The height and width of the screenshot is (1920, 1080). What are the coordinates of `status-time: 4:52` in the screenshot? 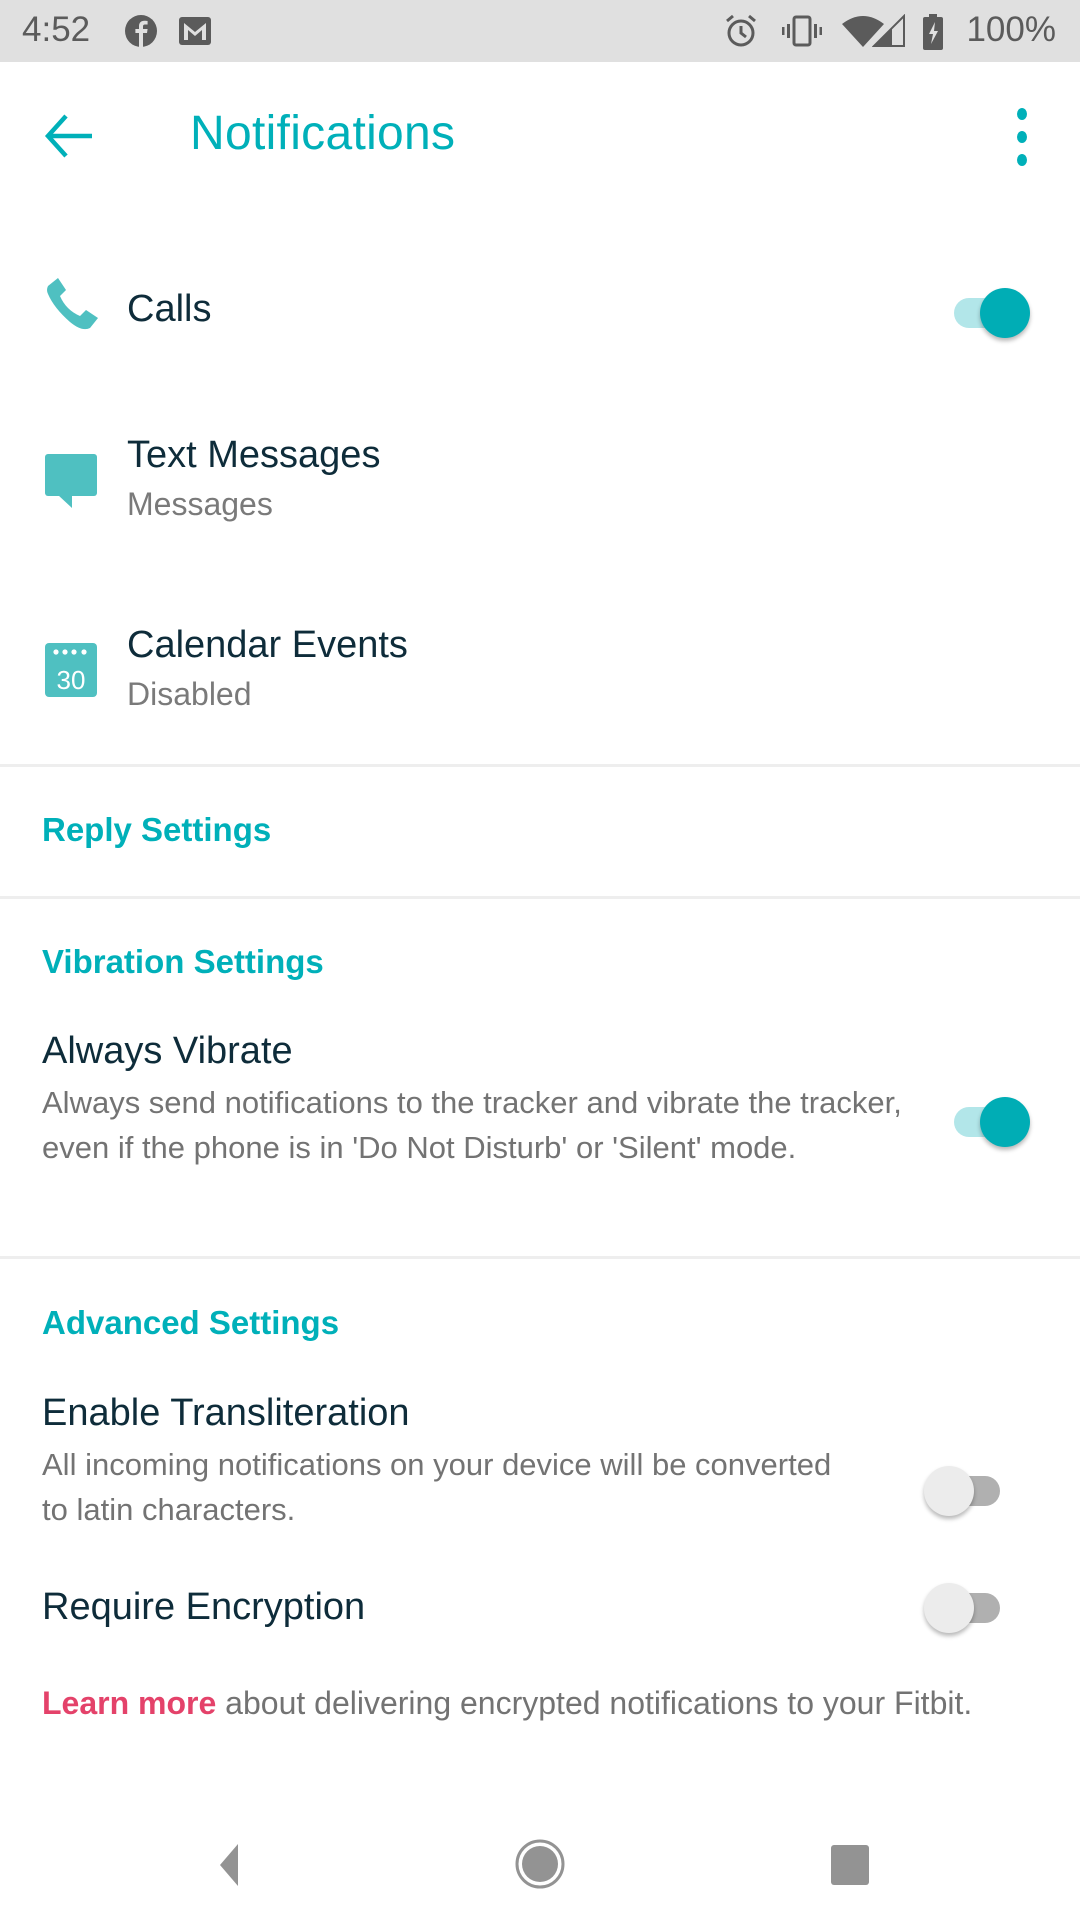 It's located at (56, 29).